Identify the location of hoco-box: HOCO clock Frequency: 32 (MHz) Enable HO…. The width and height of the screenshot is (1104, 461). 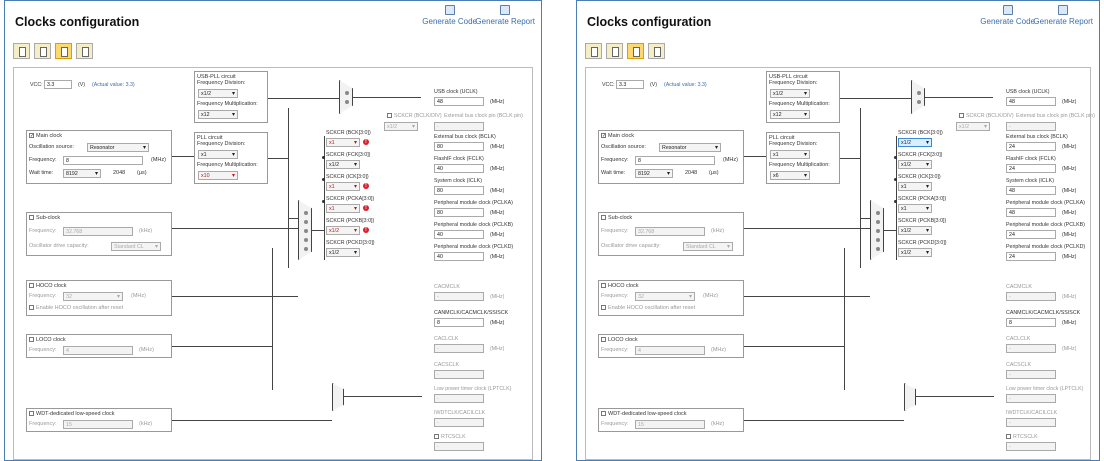
(99, 298).